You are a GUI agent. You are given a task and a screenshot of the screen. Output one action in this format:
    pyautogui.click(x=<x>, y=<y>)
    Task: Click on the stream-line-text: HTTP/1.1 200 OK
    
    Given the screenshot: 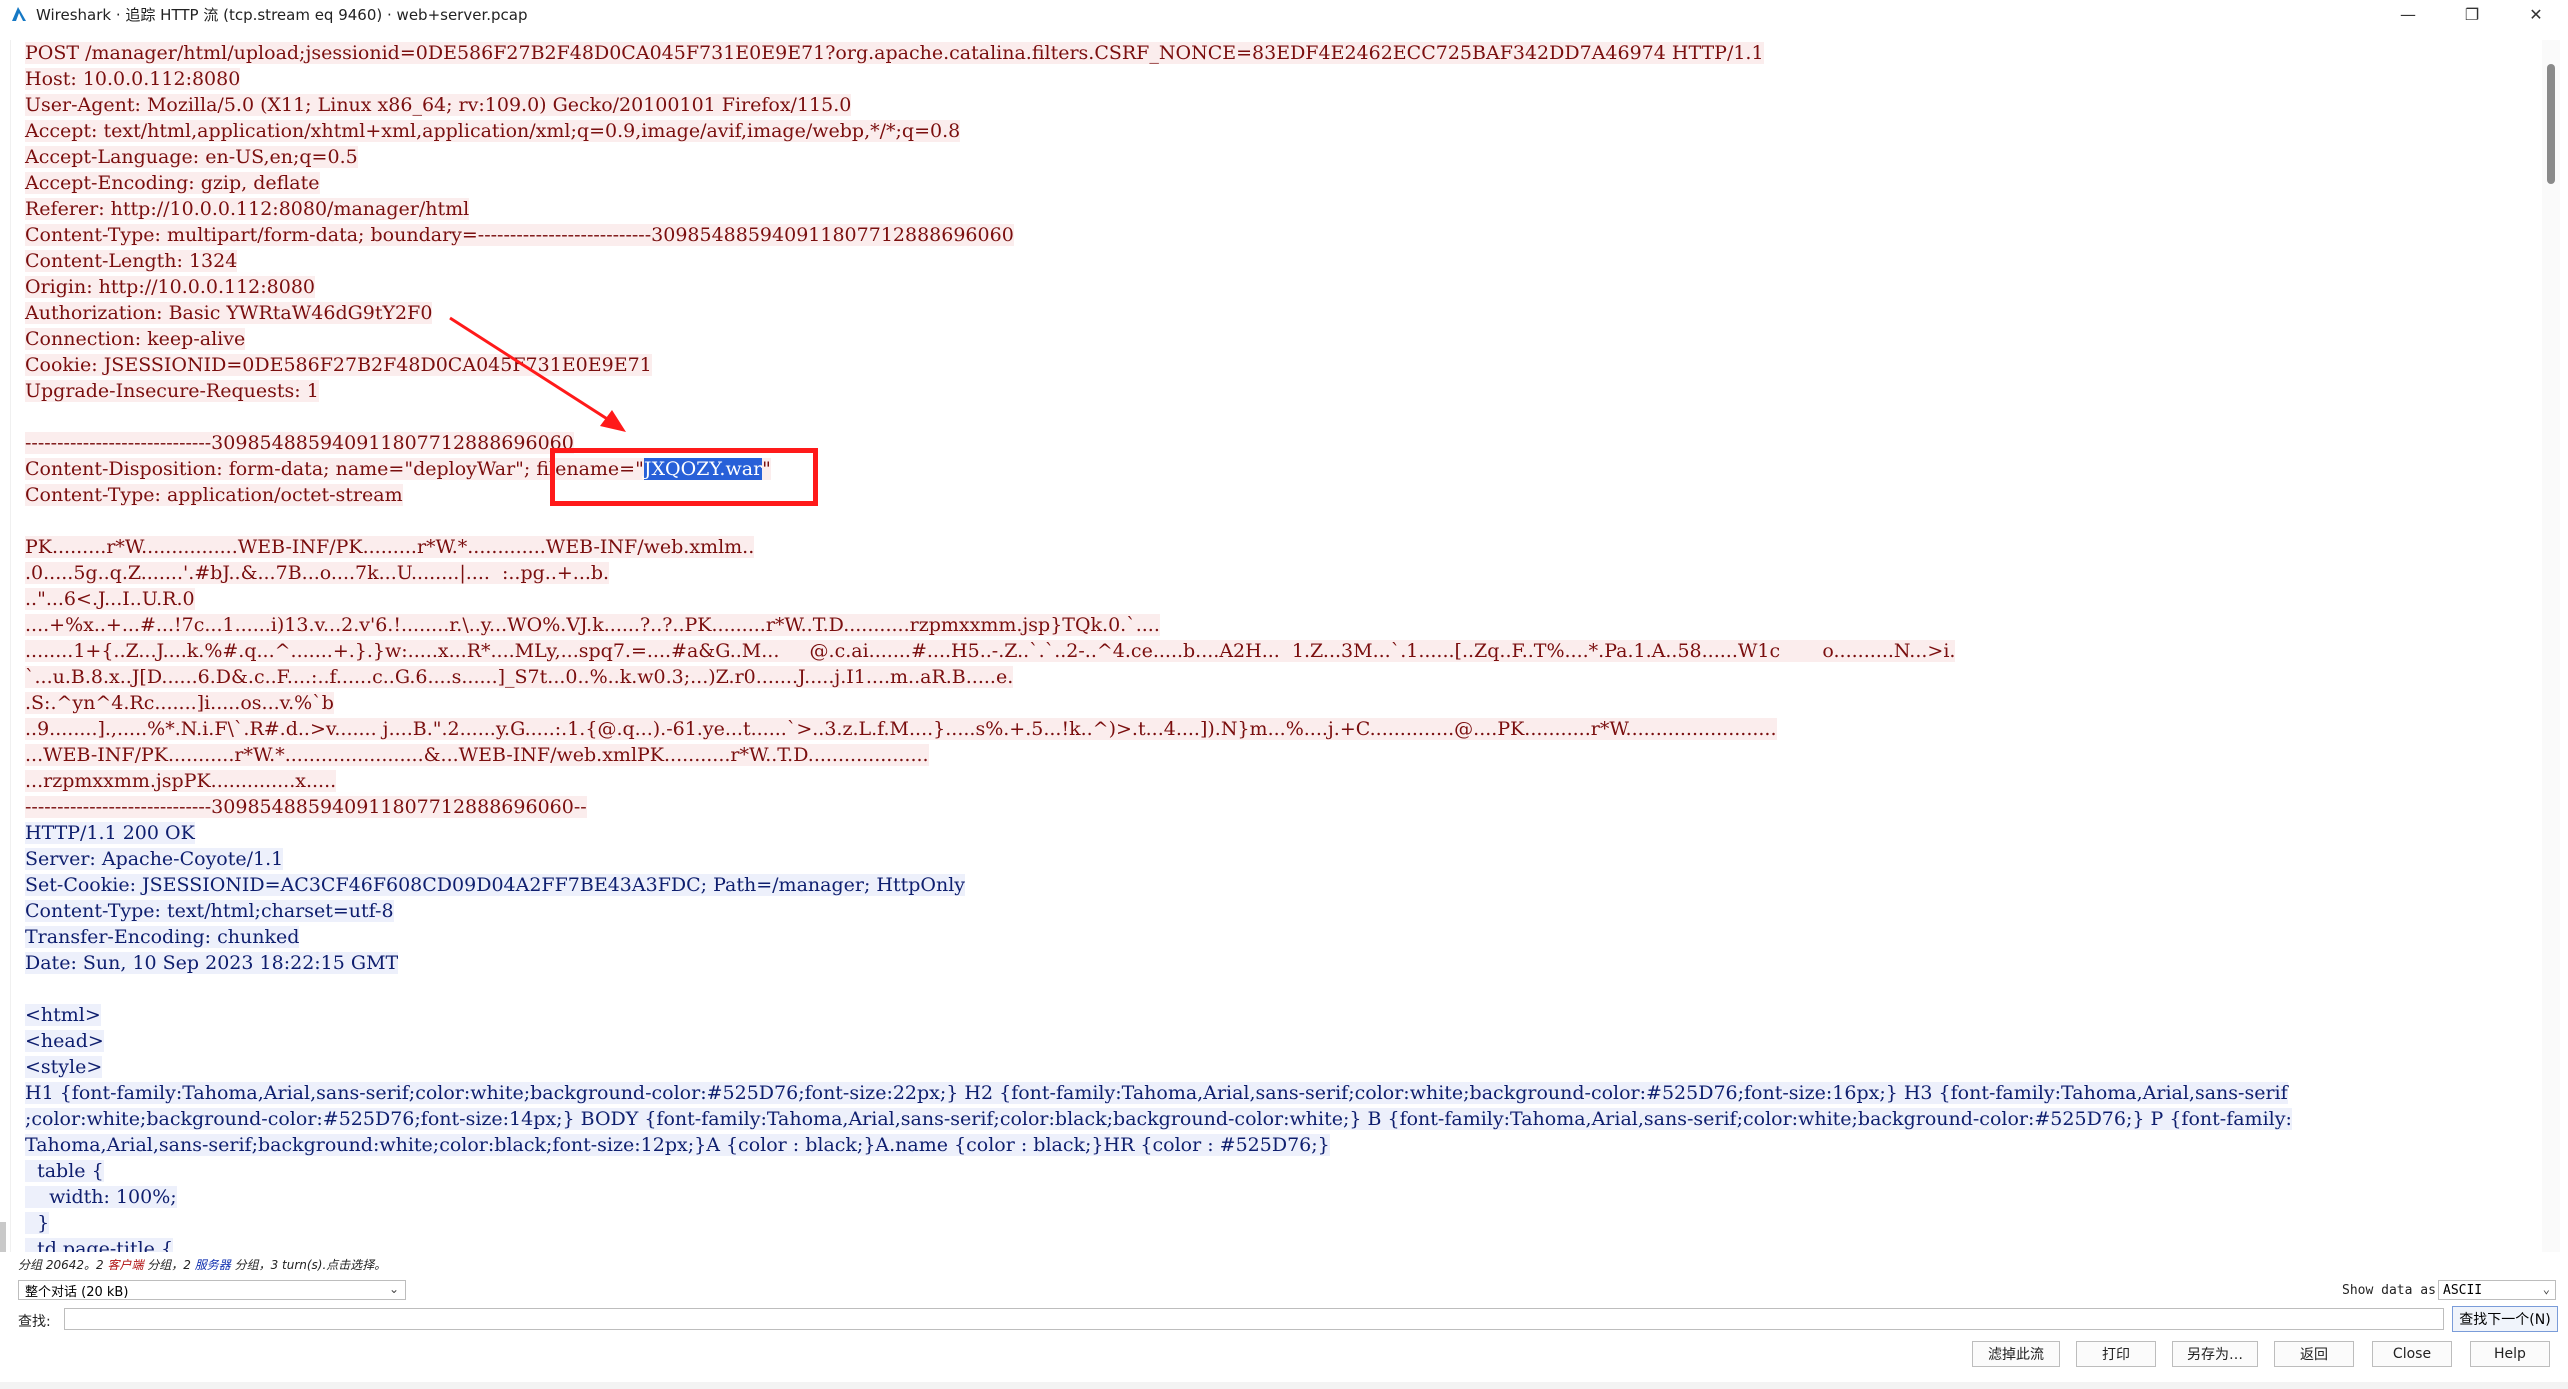 What is the action you would take?
    pyautogui.click(x=110, y=833)
    